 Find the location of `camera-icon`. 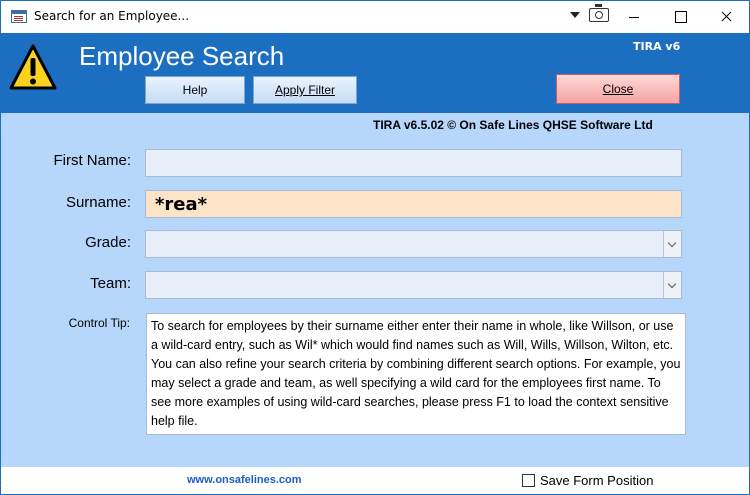

camera-icon is located at coordinates (599, 13).